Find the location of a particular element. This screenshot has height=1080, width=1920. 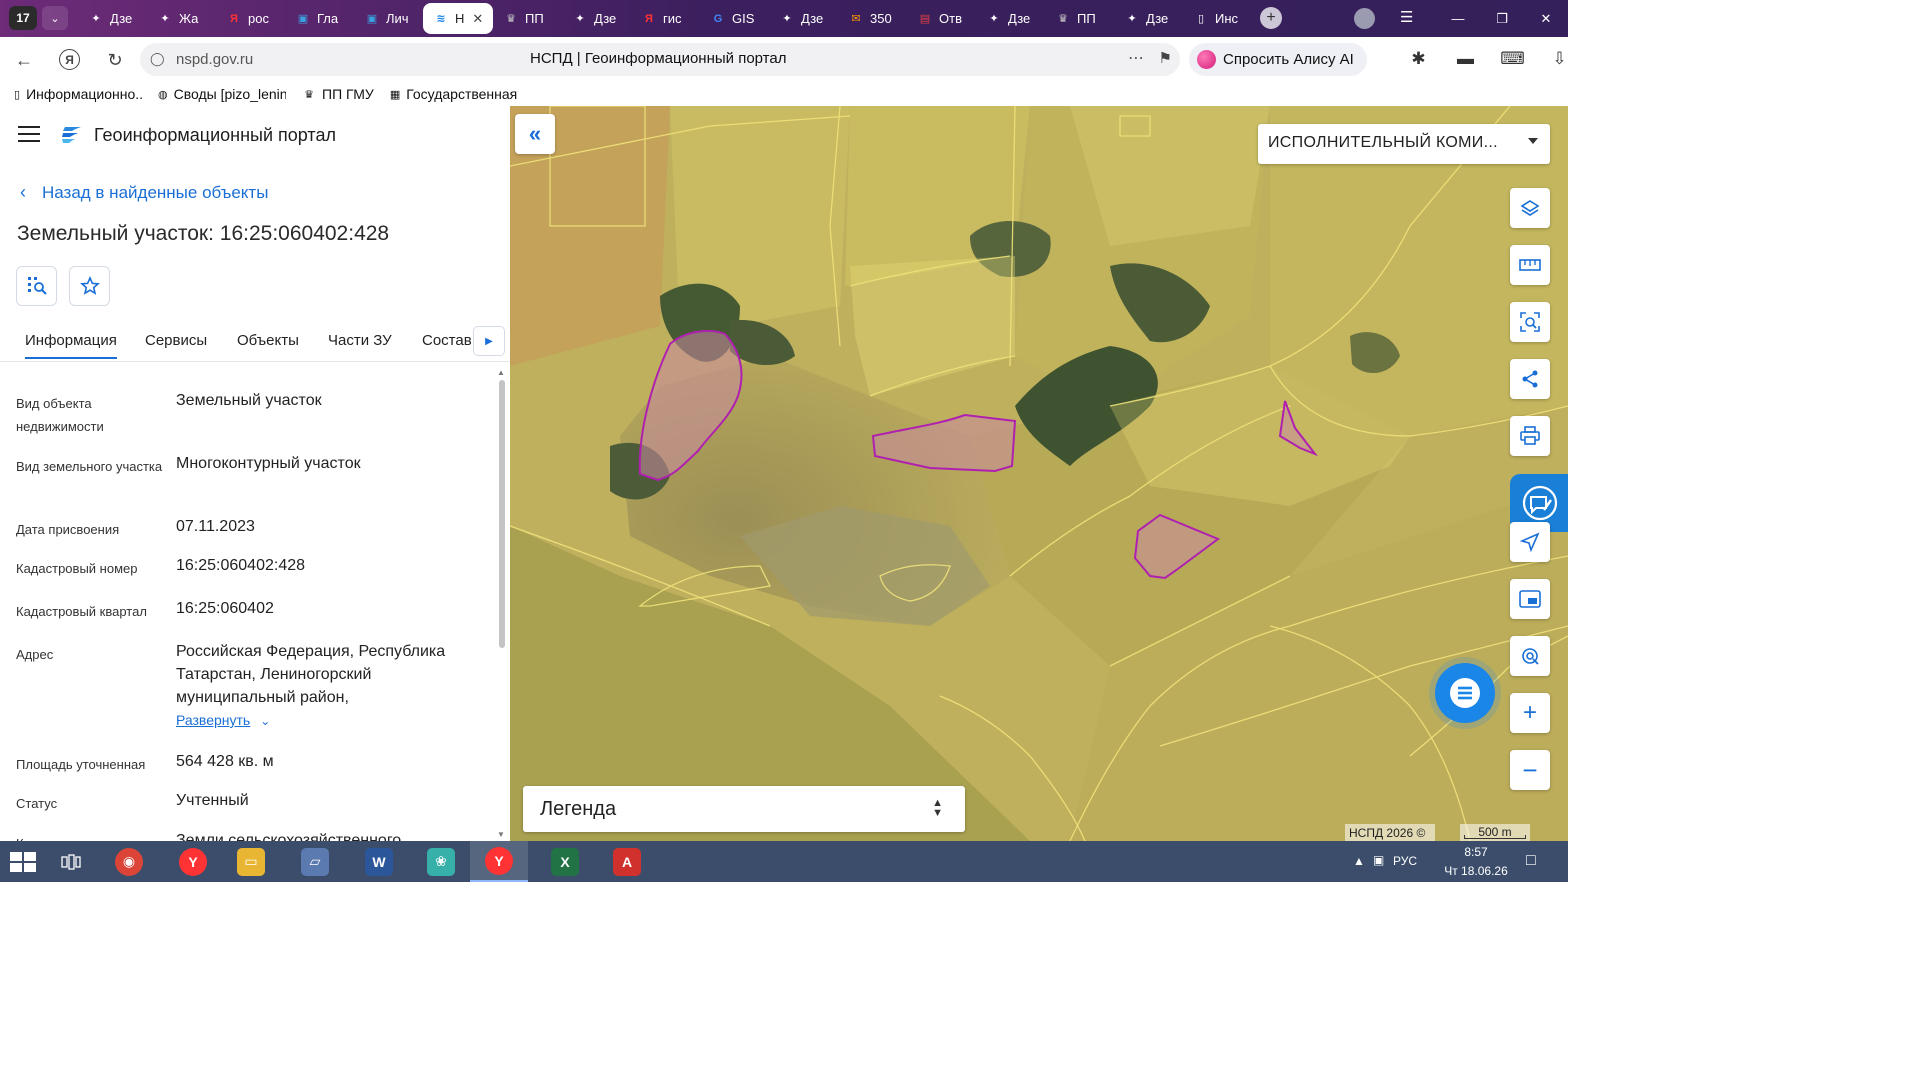

taskbar-app: X is located at coordinates (565, 861).